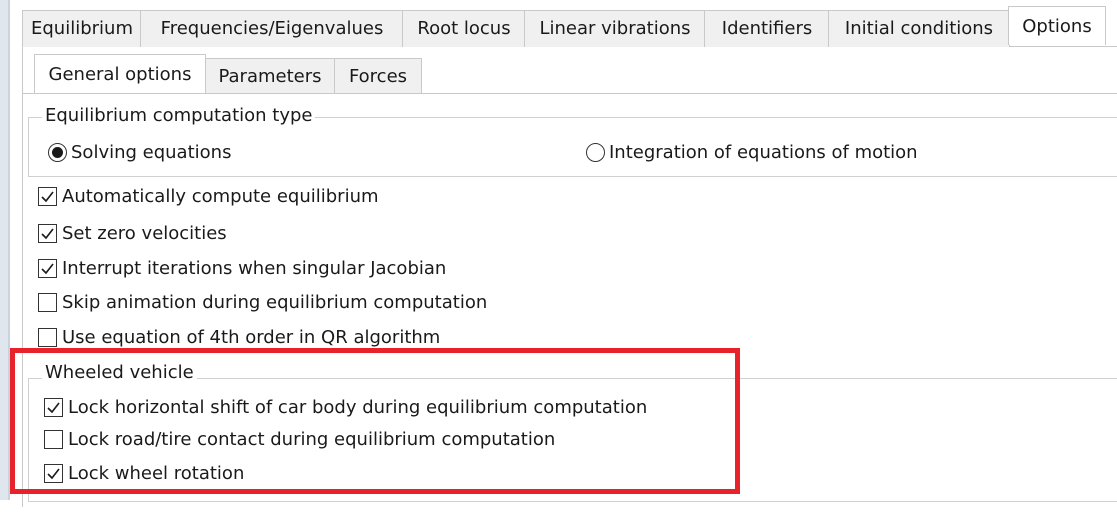  I want to click on tab-parameters: Parameters, so click(270, 75).